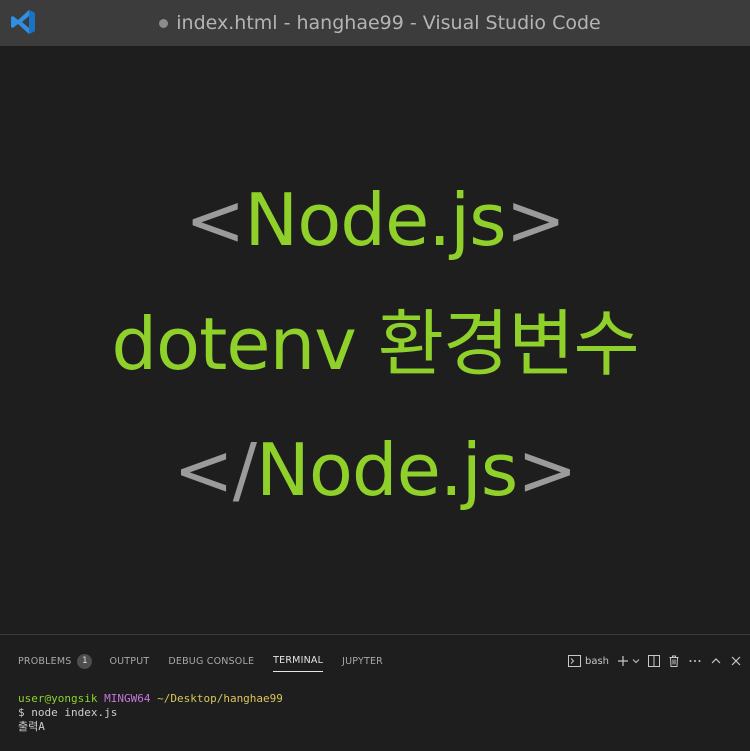  I want to click on maximize-panel-button, so click(716, 661).